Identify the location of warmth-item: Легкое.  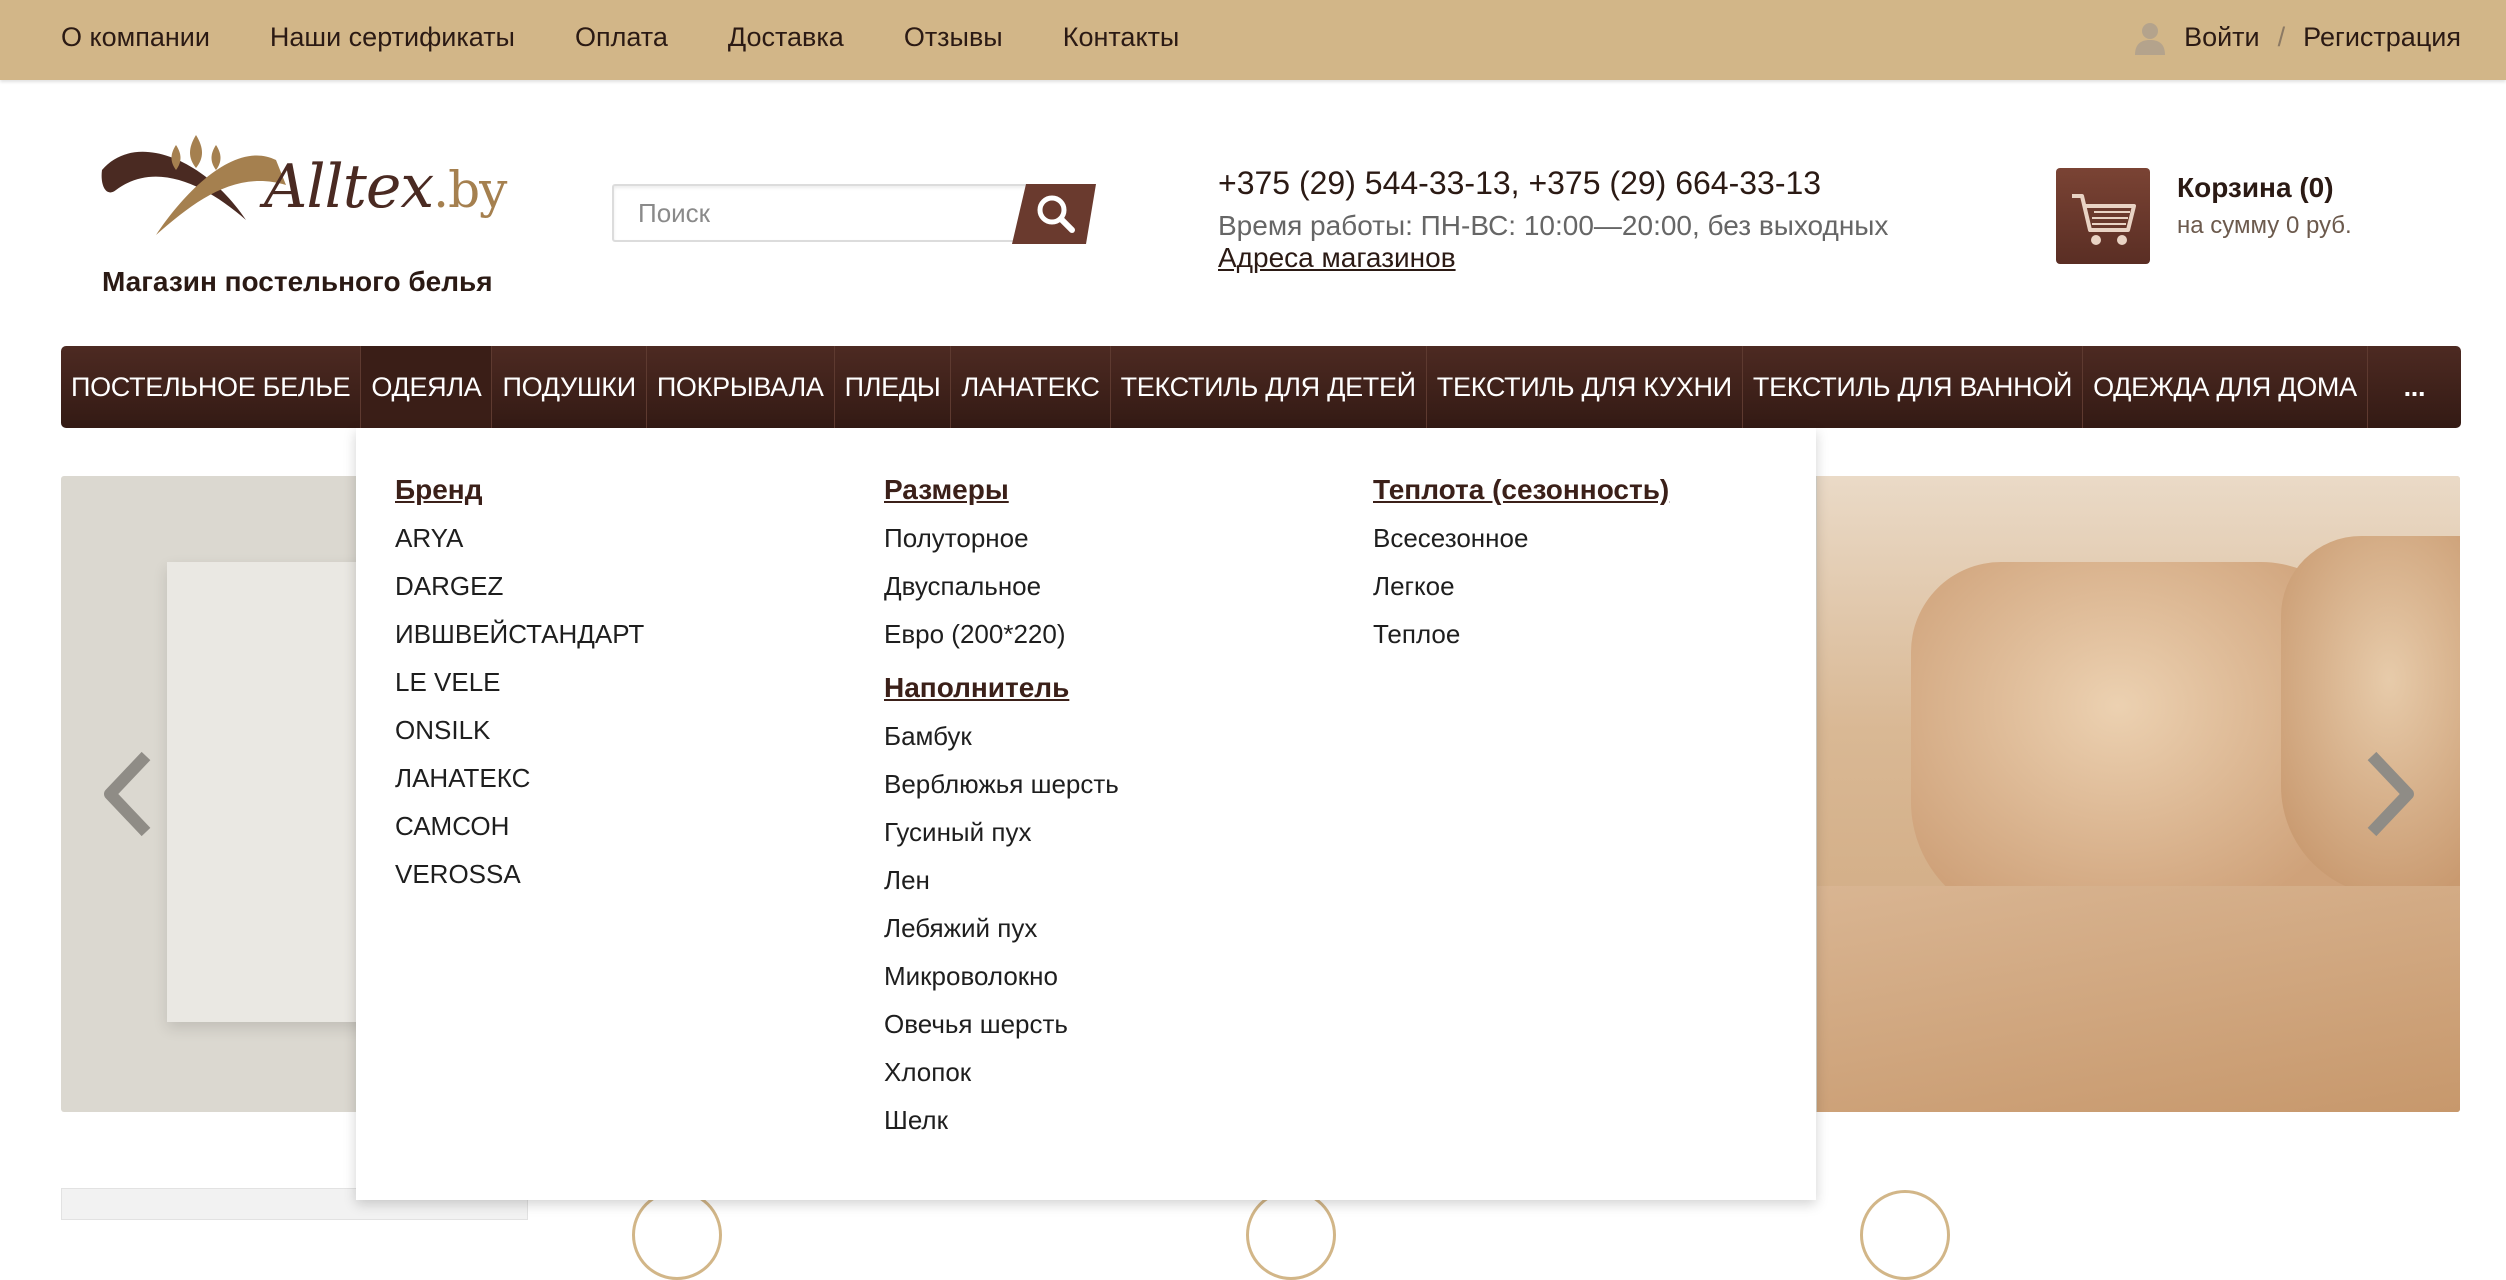
(1521, 590).